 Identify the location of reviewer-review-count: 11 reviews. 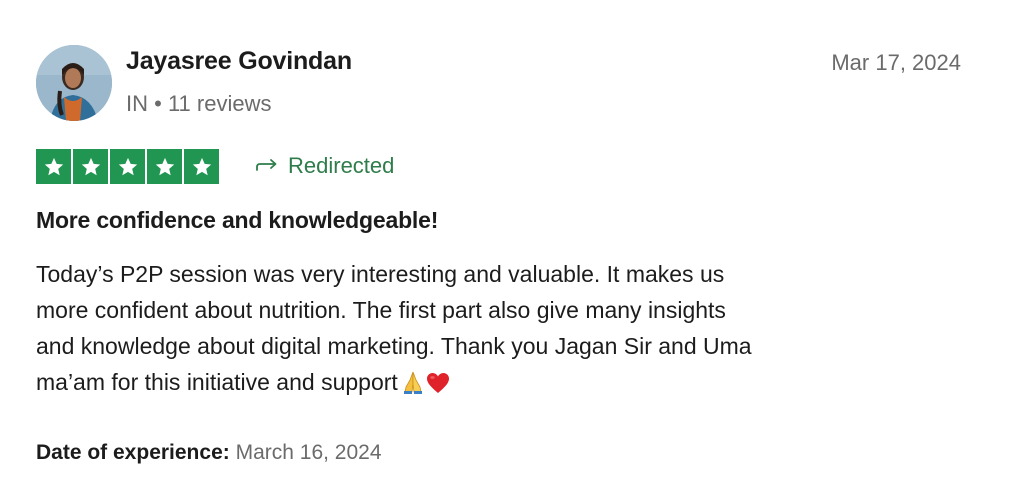
(219, 103).